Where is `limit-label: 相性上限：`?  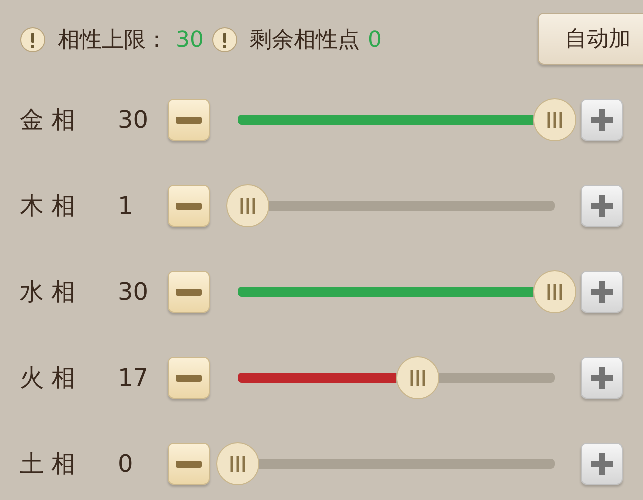 limit-label: 相性上限： is located at coordinates (113, 41).